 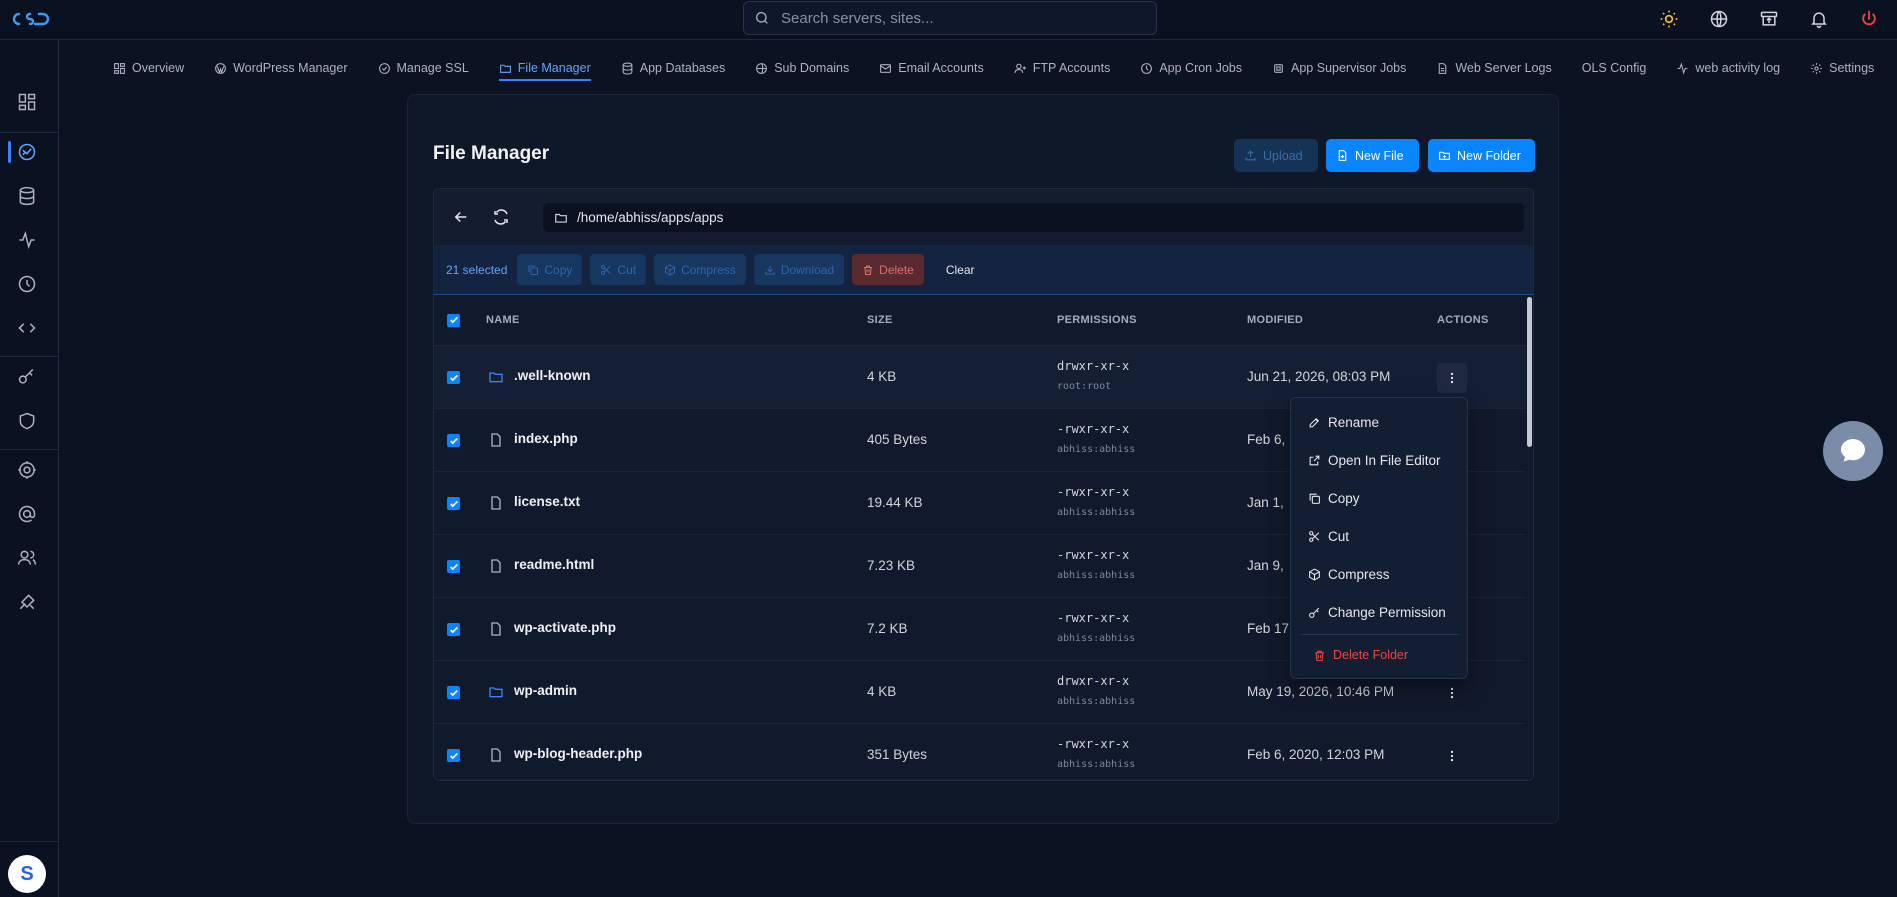 I want to click on menu-item-rename: Rename, so click(x=1343, y=422).